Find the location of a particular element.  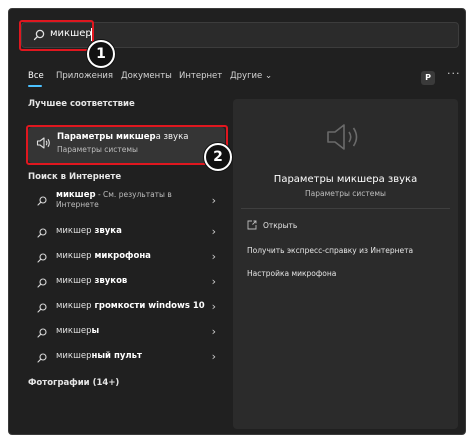

web-search-heading: Поиск в Интернете is located at coordinates (75, 177).